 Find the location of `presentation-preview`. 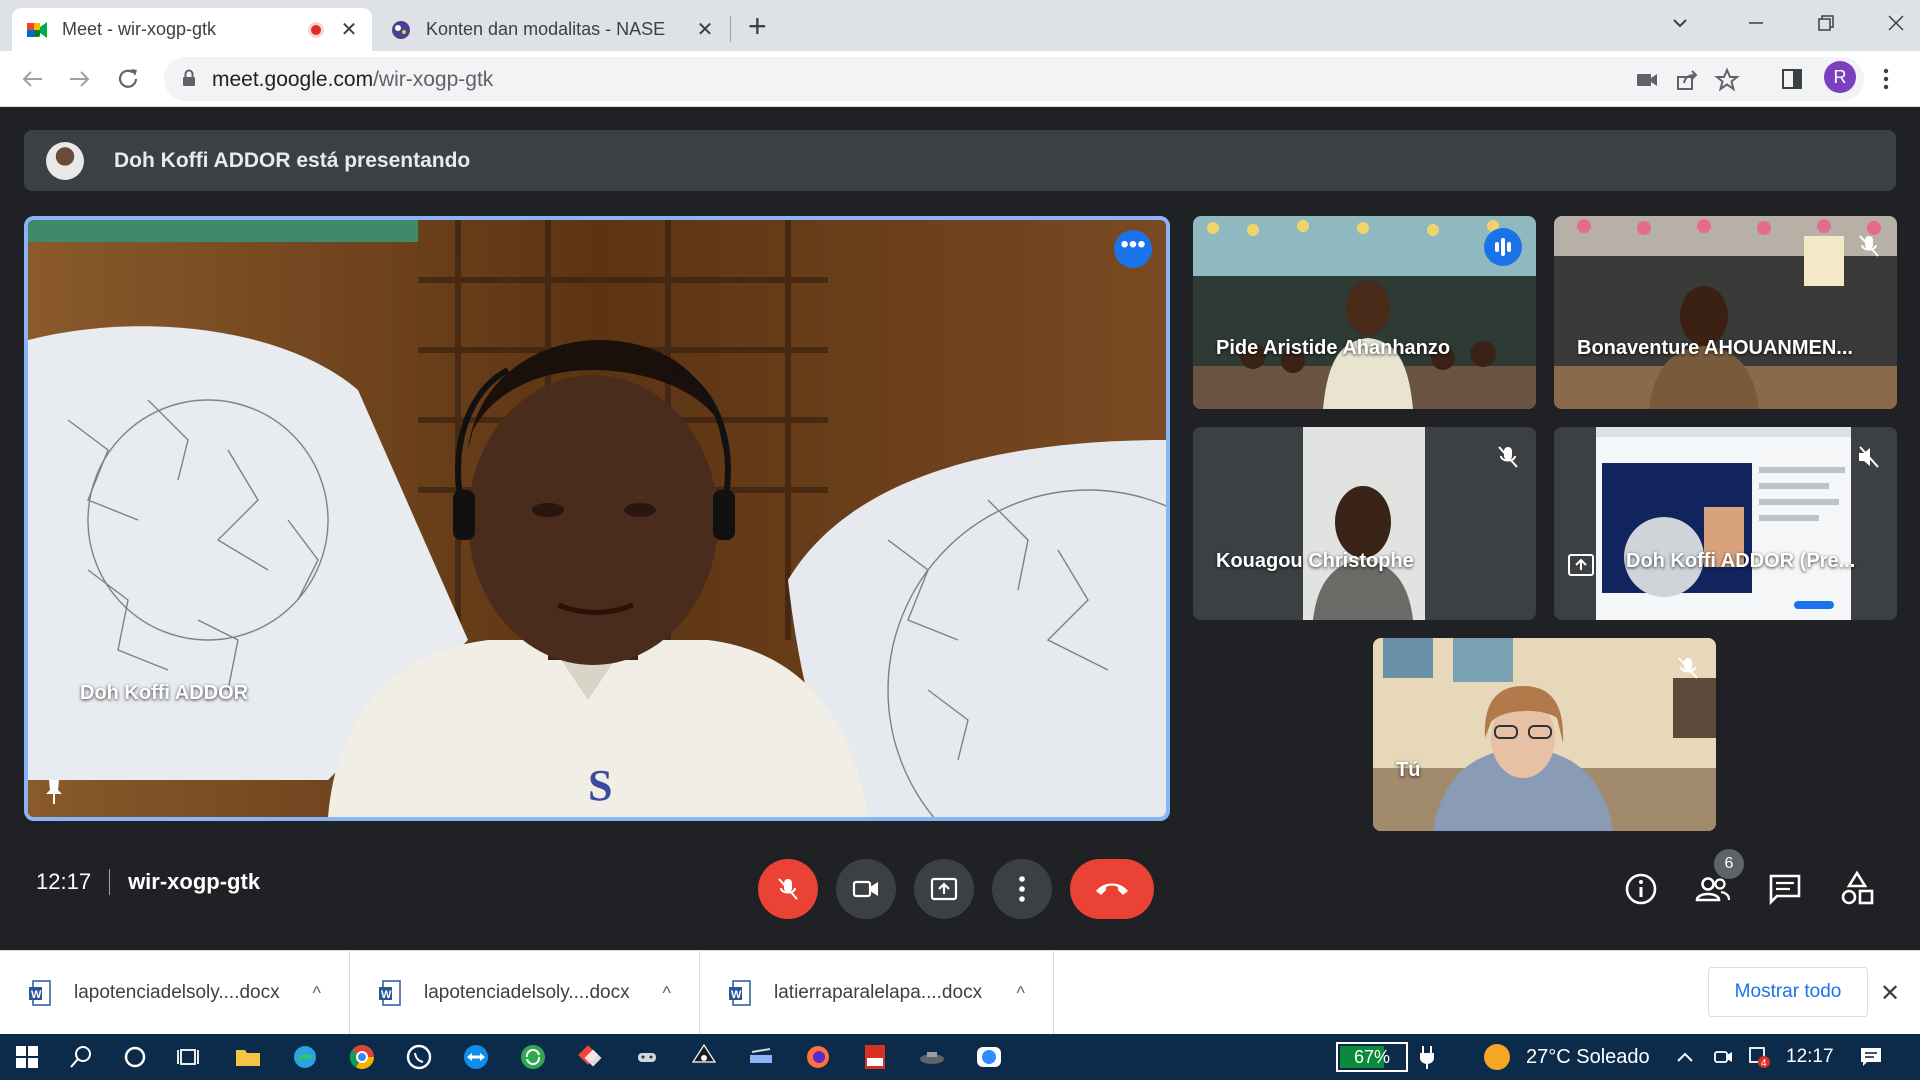

presentation-preview is located at coordinates (1725, 523).